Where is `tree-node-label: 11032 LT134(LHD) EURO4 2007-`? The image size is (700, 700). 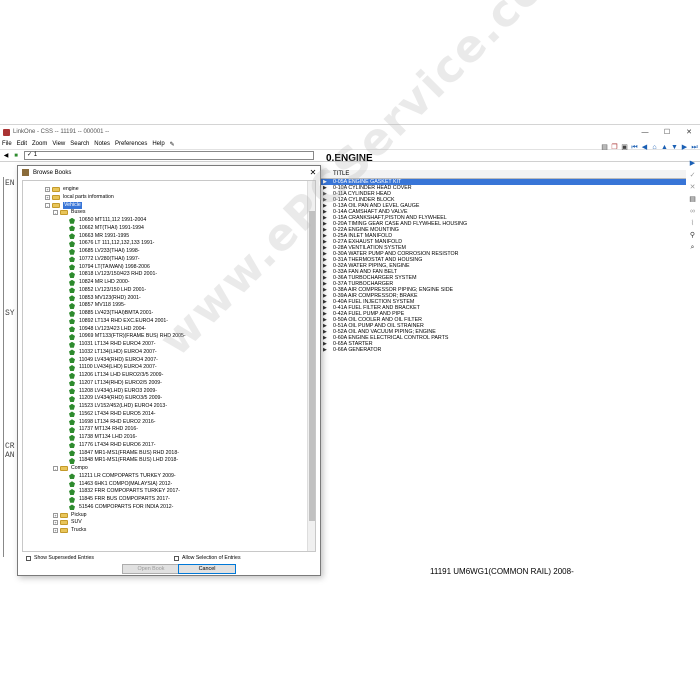
tree-node-label: 11032 LT134(LHD) EURO4 2007- is located at coordinates (118, 351).